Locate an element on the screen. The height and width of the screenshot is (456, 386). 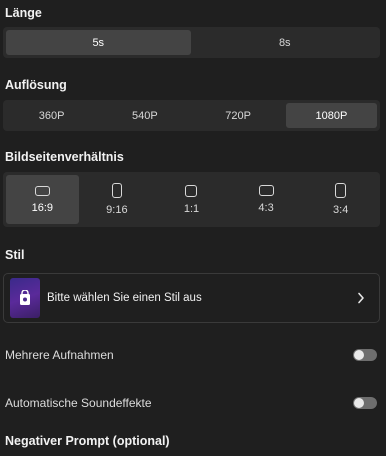
length-option-5s: 5s is located at coordinates (98, 42).